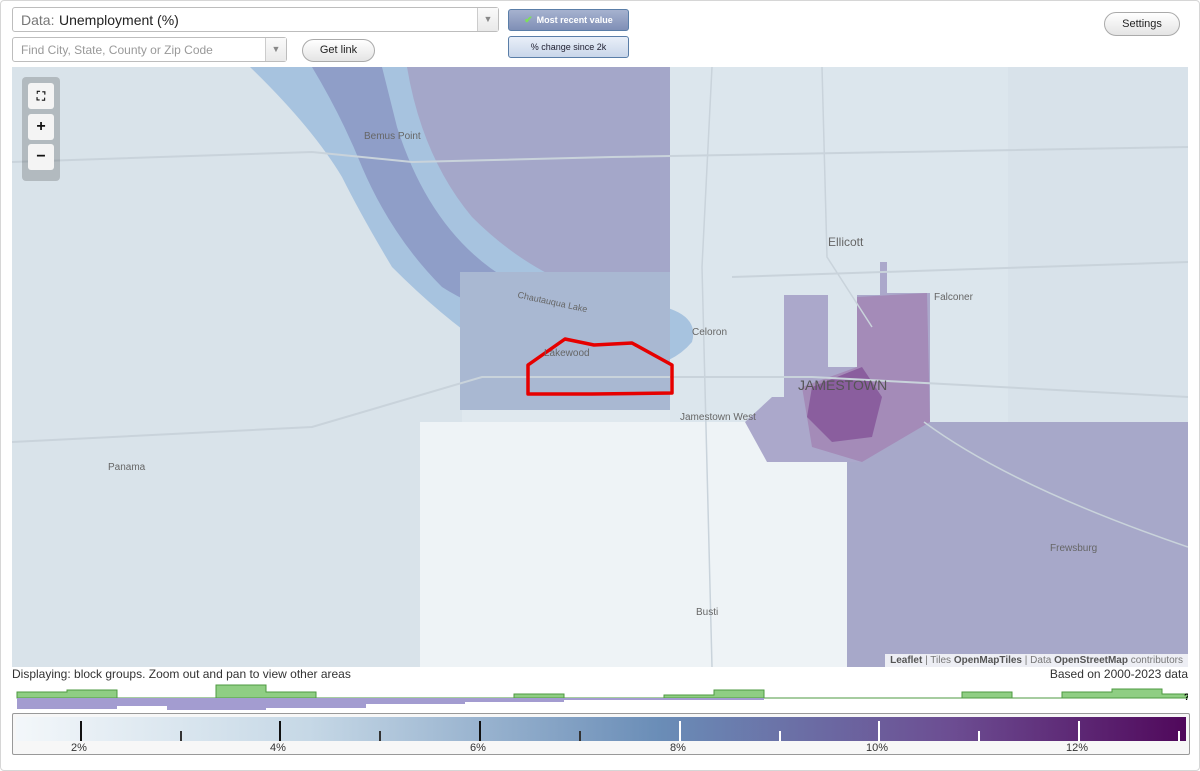 The height and width of the screenshot is (771, 1200). Describe the element at coordinates (1186, 697) in the screenshot. I see `help-icon: ?` at that location.